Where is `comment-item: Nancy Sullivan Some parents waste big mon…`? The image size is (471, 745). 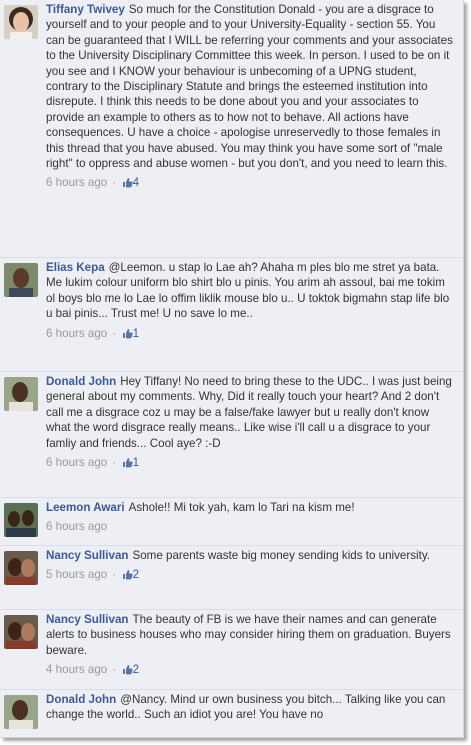
comment-item: Nancy Sullivan Some parents waste big mon… is located at coordinates (231, 578).